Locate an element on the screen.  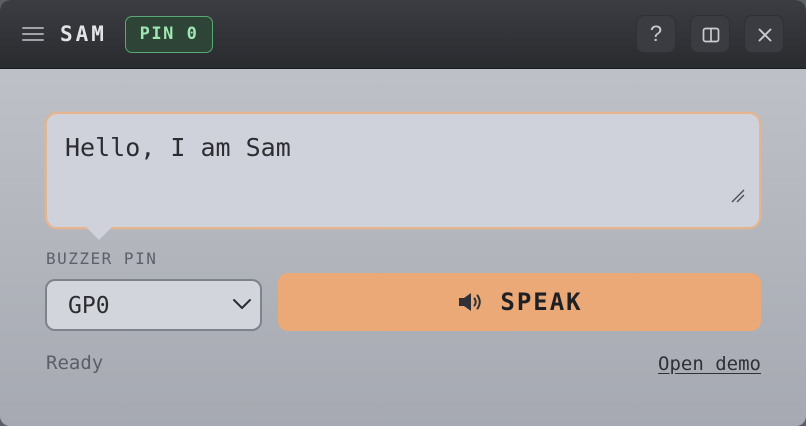
speaker-icon is located at coordinates (470, 302).